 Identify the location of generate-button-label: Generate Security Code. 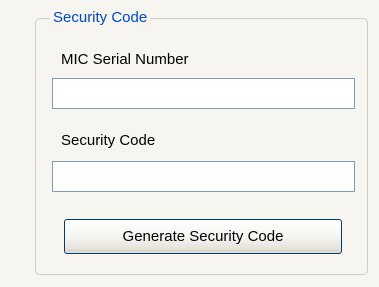
(203, 236).